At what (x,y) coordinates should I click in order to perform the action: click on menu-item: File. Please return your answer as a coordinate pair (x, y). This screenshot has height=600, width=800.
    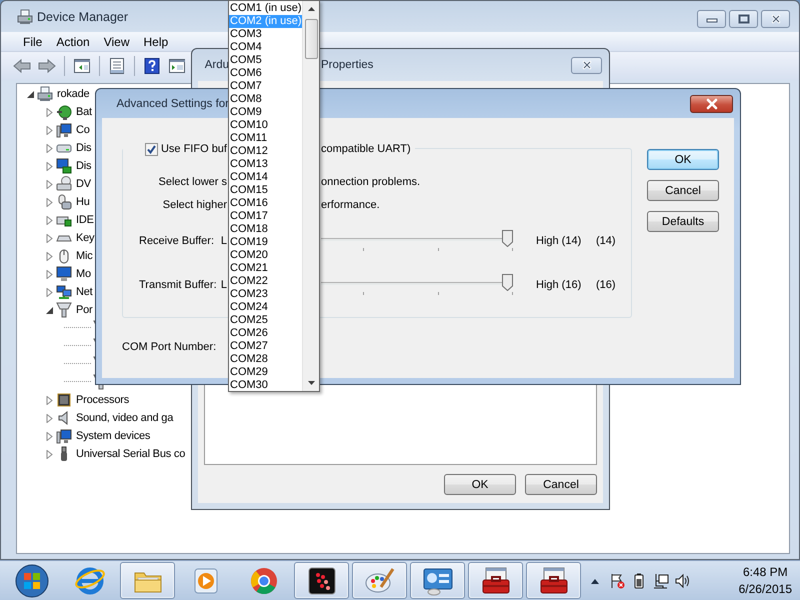
    Looking at the image, I should click on (33, 41).